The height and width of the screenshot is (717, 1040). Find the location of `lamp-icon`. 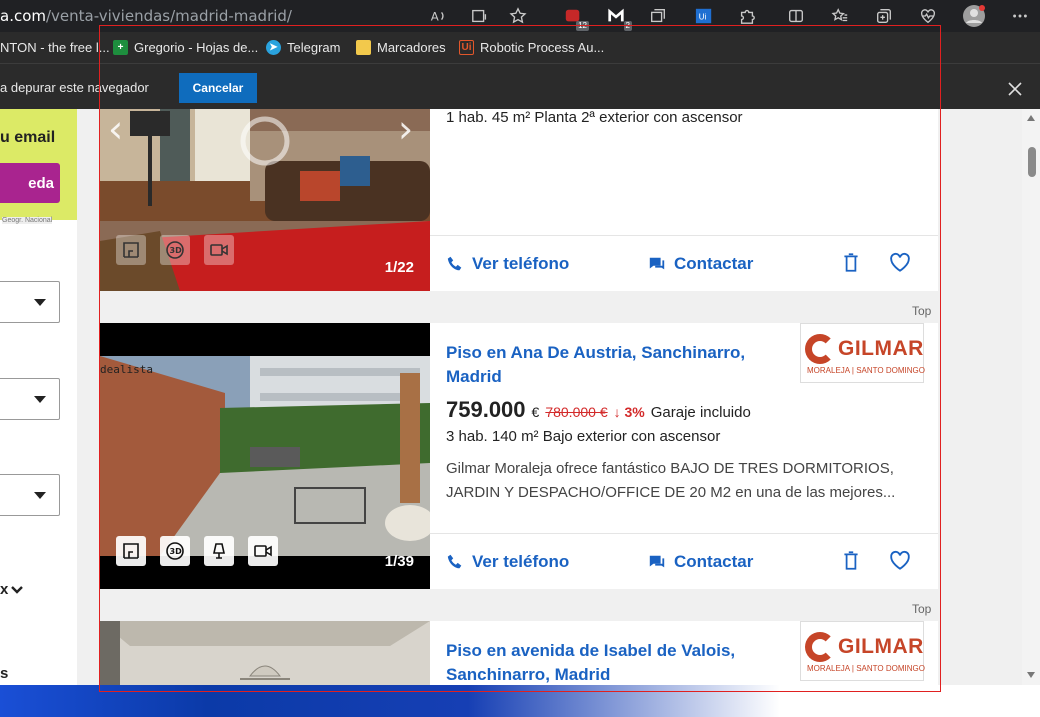

lamp-icon is located at coordinates (219, 551).